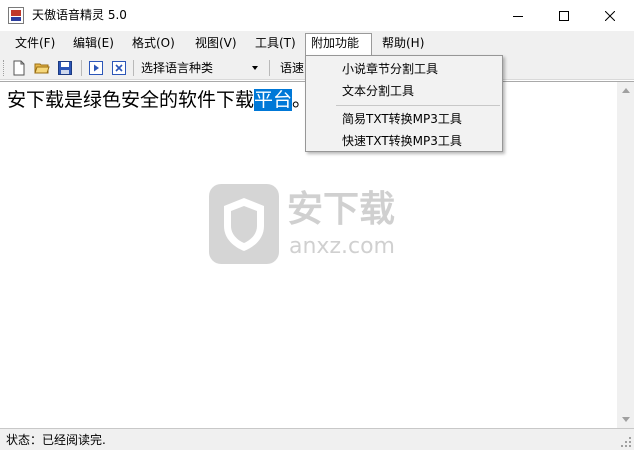  I want to click on stop-button, so click(119, 68).